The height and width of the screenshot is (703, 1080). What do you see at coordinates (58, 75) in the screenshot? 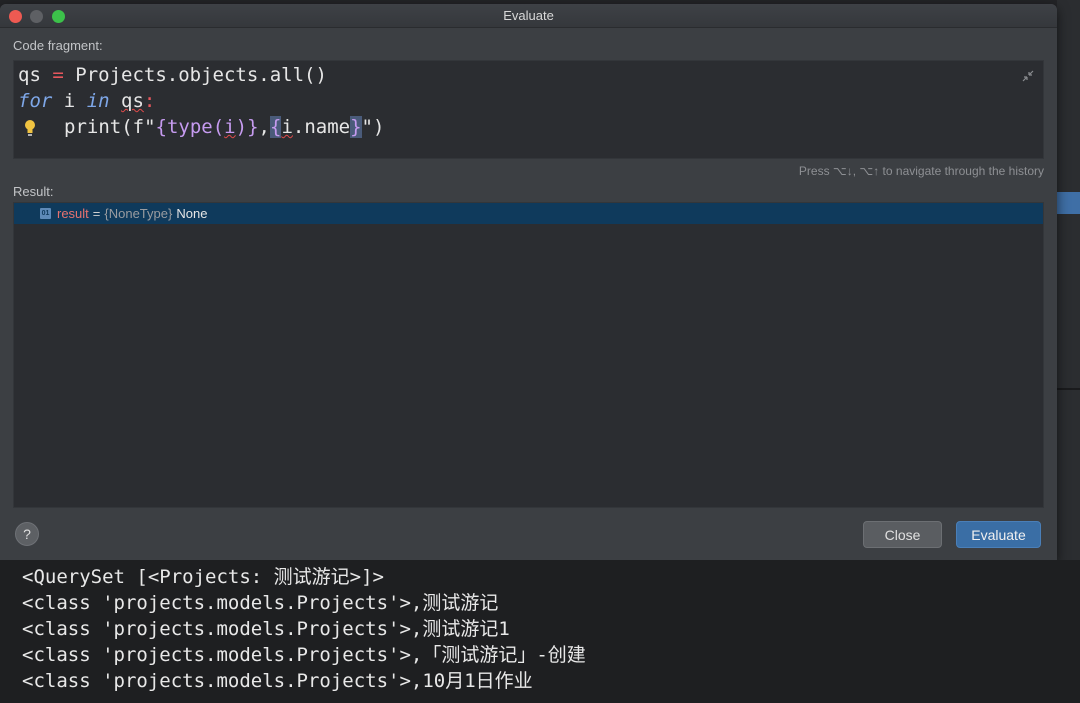
I see `code-operator: =` at bounding box center [58, 75].